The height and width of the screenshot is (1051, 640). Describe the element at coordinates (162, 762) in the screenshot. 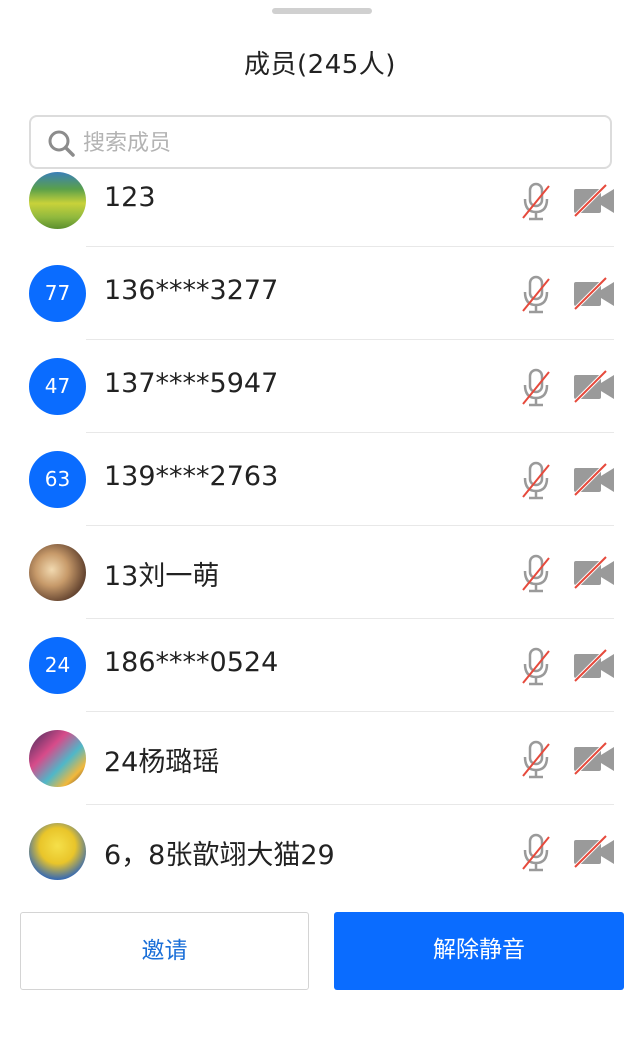

I see `member-name: 24杨璐瑶` at that location.